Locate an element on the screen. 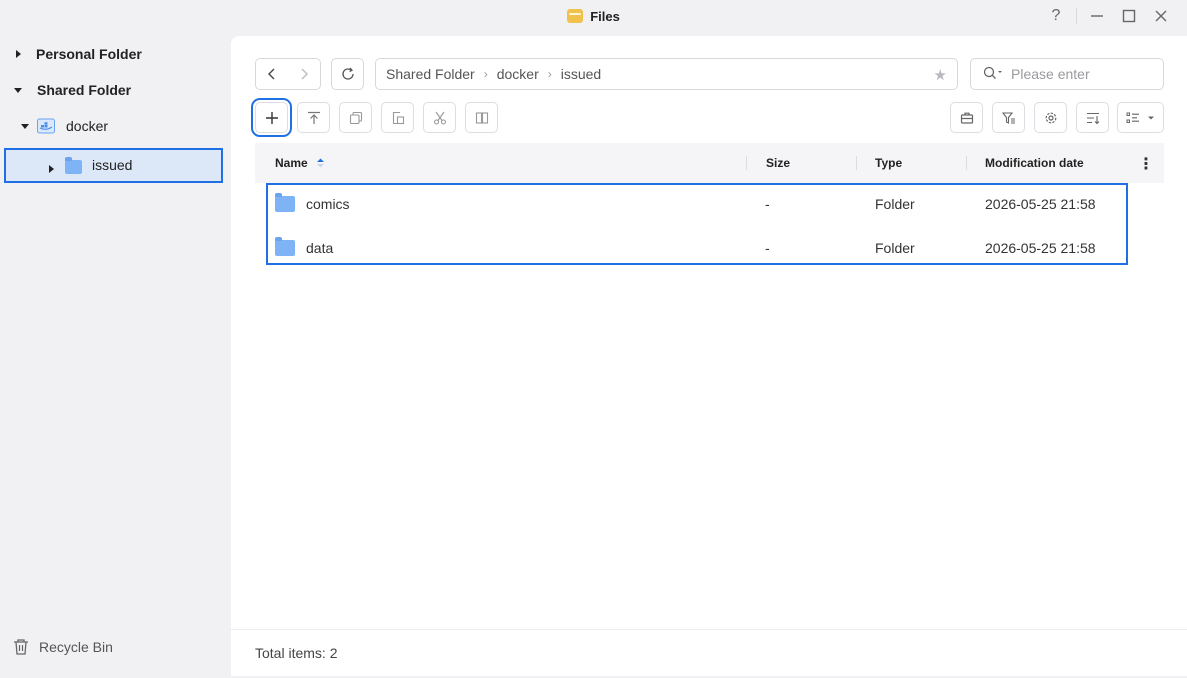  settings-button is located at coordinates (1050, 117).